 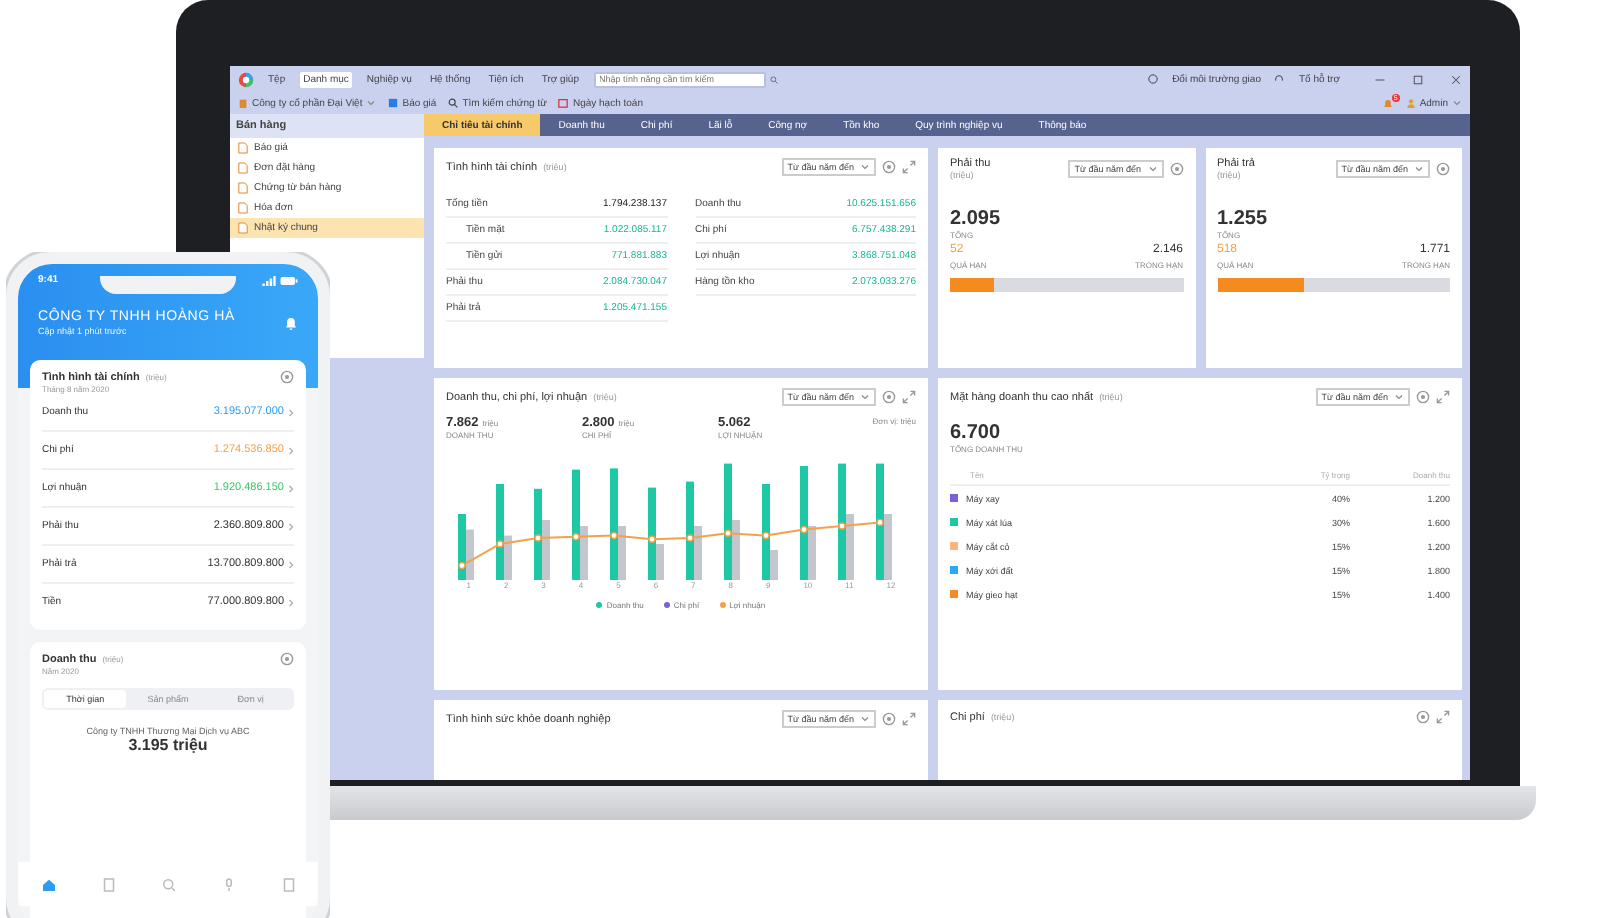 I want to click on total-value: 1.255, so click(x=1243, y=219).